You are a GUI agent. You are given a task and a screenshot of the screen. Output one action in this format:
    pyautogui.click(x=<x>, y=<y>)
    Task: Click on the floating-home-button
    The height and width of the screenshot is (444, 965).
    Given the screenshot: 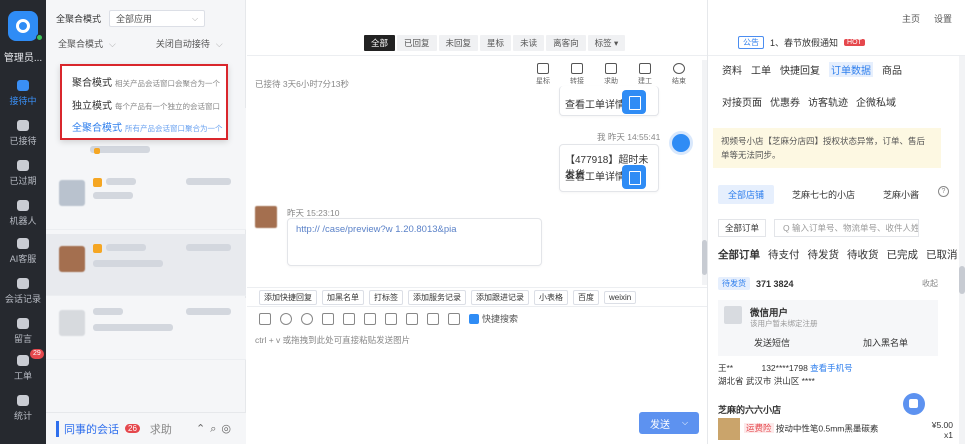 What is the action you would take?
    pyautogui.click(x=914, y=404)
    